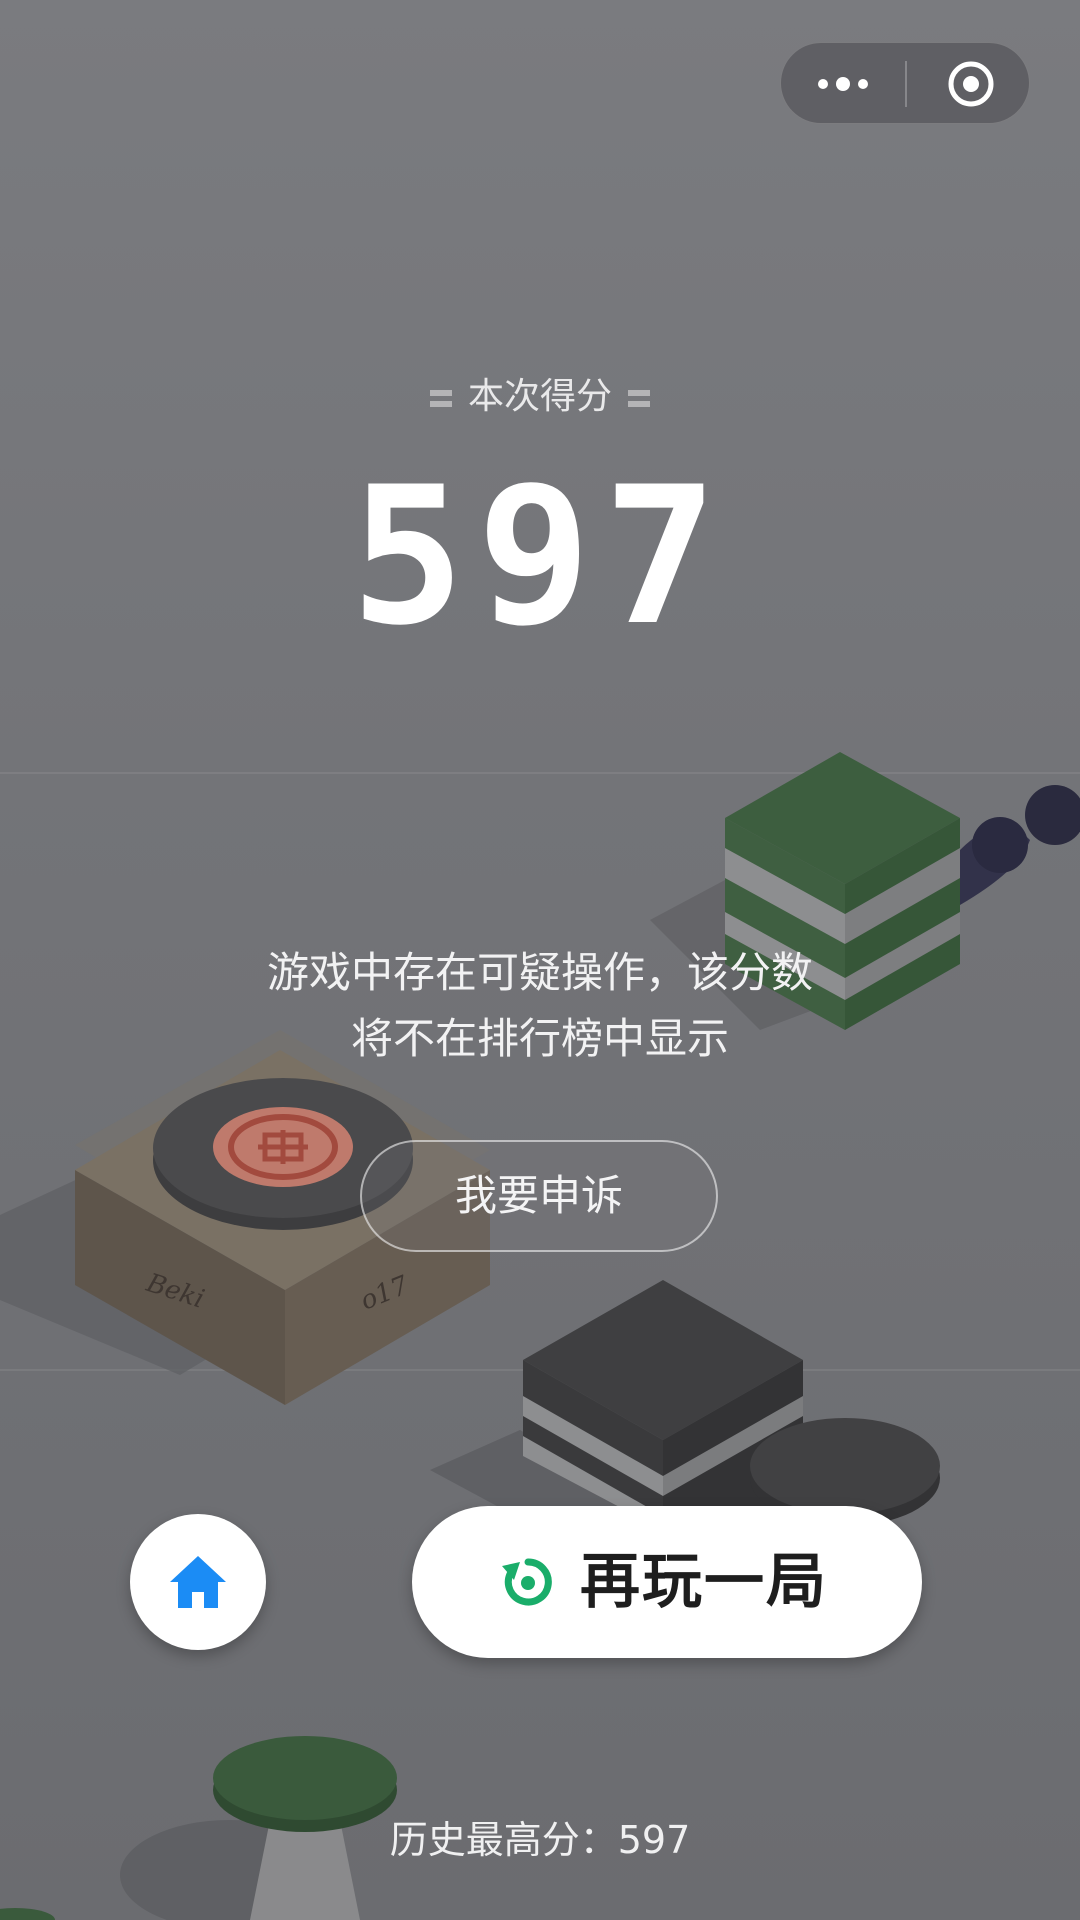 This screenshot has width=1080, height=1920. Describe the element at coordinates (539, 1038) in the screenshot. I see `warning-line-2: 将不在排行榜中显示` at that location.